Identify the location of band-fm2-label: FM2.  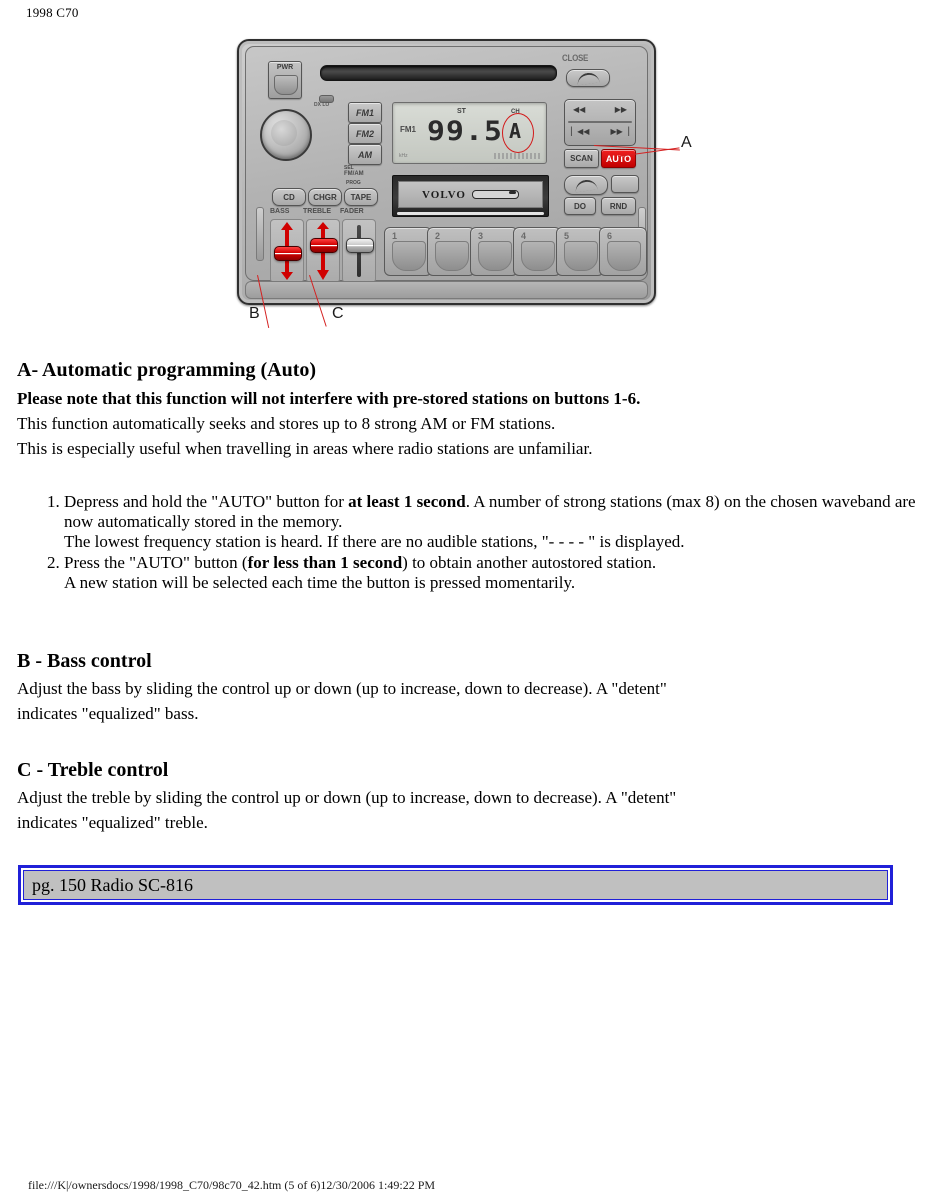
(365, 133).